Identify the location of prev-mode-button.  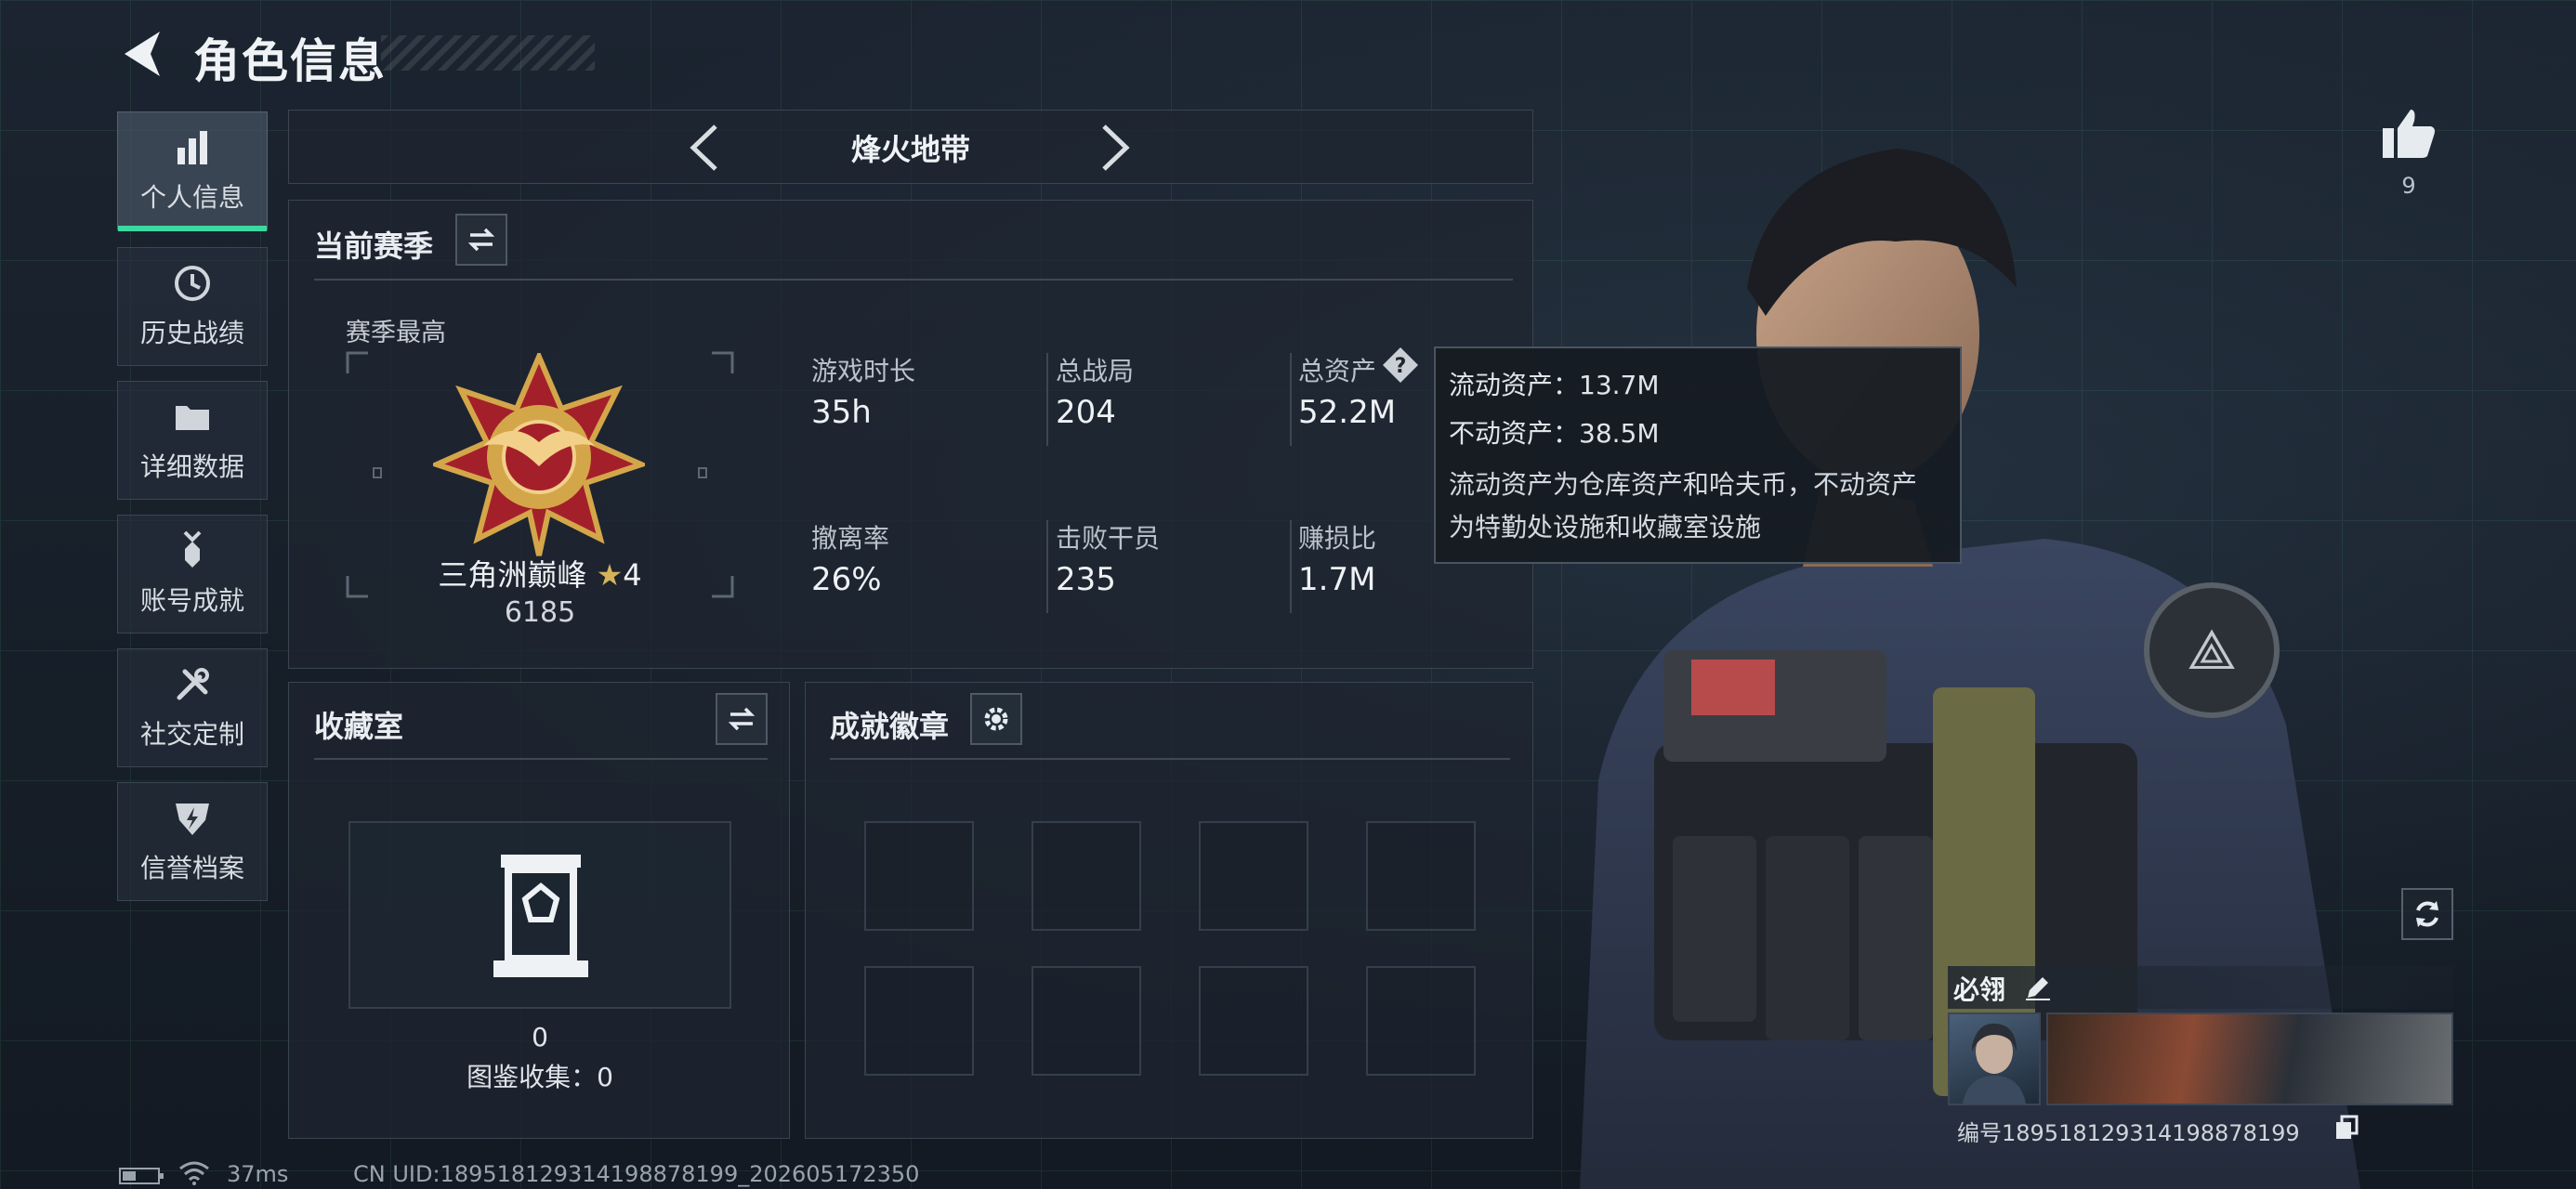
(703, 148).